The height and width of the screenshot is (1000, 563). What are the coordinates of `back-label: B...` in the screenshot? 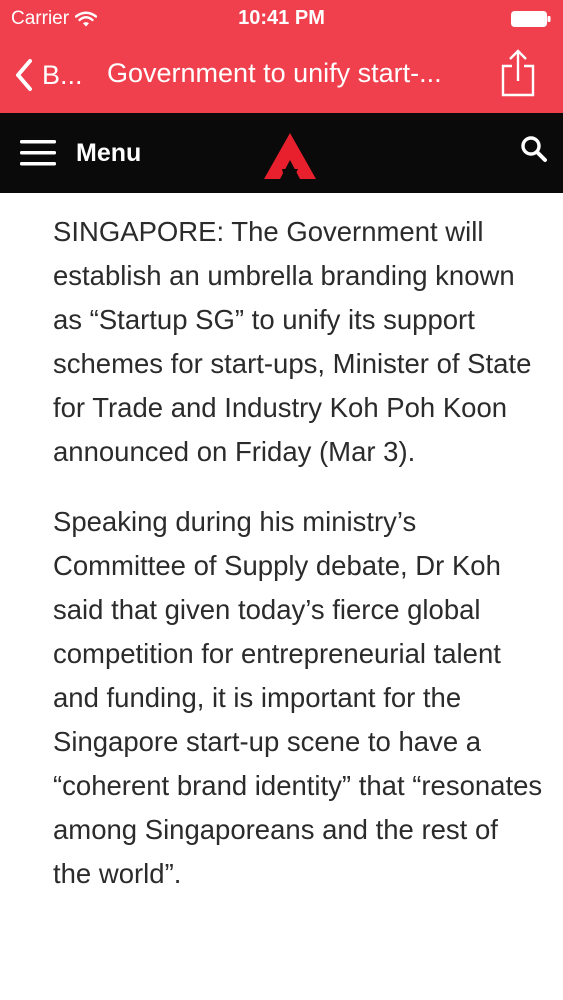 It's located at (62, 74).